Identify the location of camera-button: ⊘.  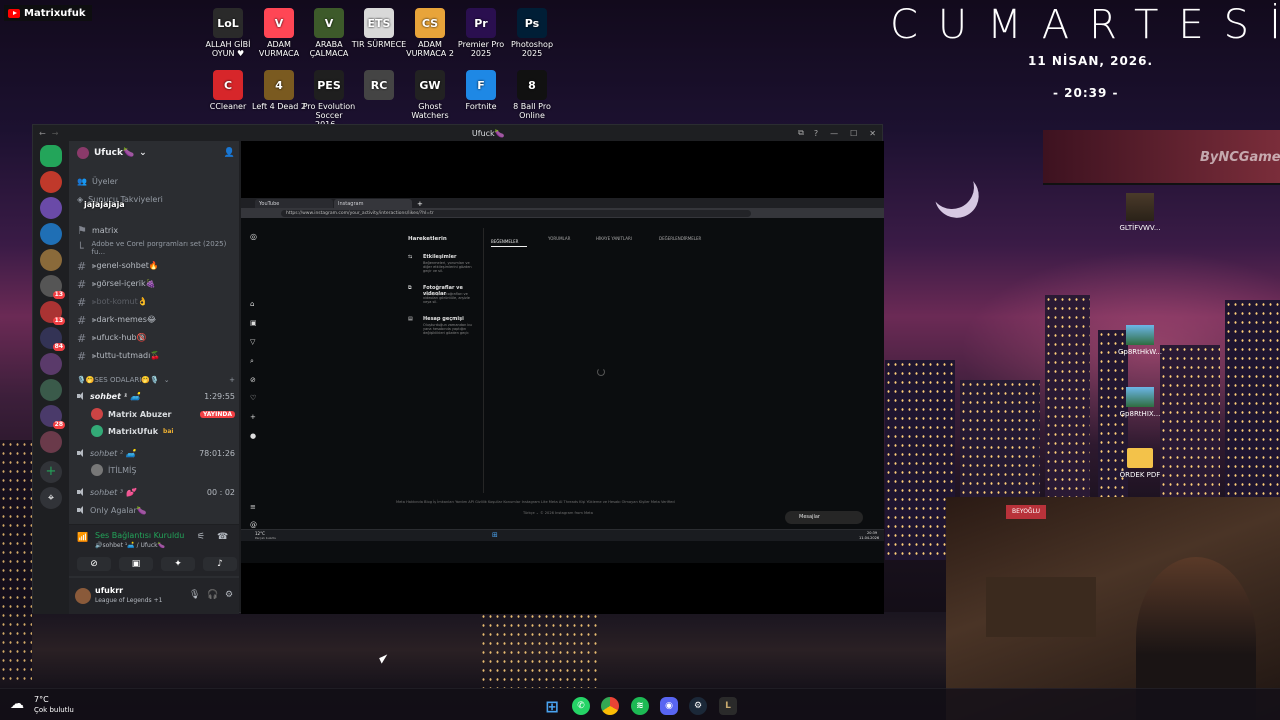
(94, 564).